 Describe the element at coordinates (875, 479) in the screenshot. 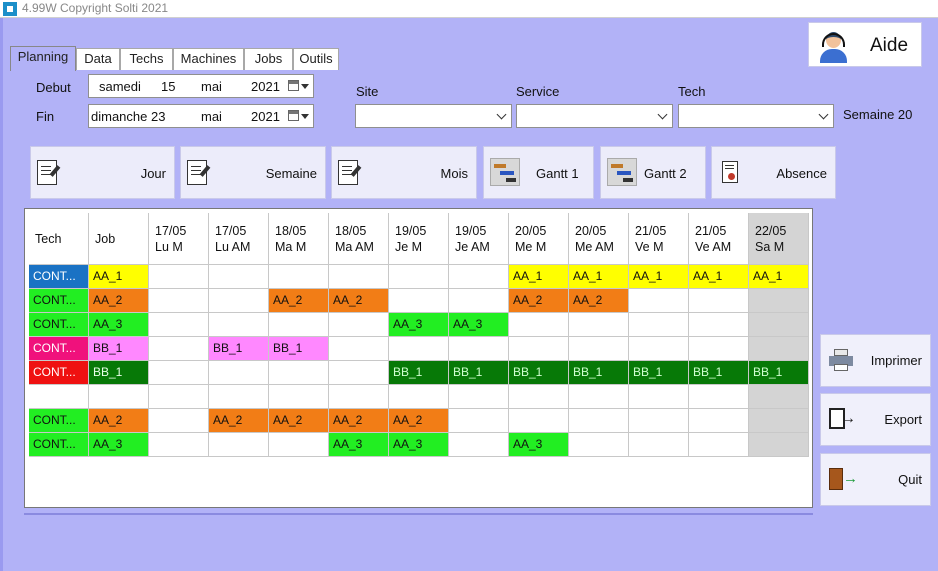

I see `quit-button: Quit` at that location.